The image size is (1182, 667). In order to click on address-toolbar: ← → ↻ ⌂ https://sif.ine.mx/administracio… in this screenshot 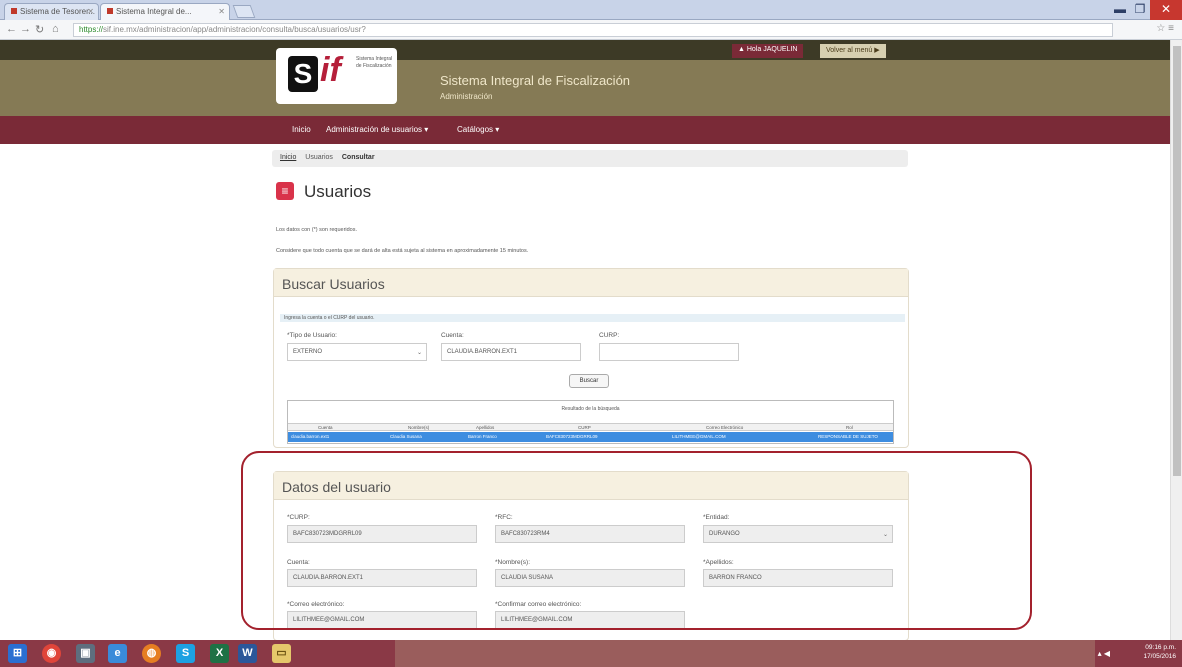, I will do `click(591, 30)`.